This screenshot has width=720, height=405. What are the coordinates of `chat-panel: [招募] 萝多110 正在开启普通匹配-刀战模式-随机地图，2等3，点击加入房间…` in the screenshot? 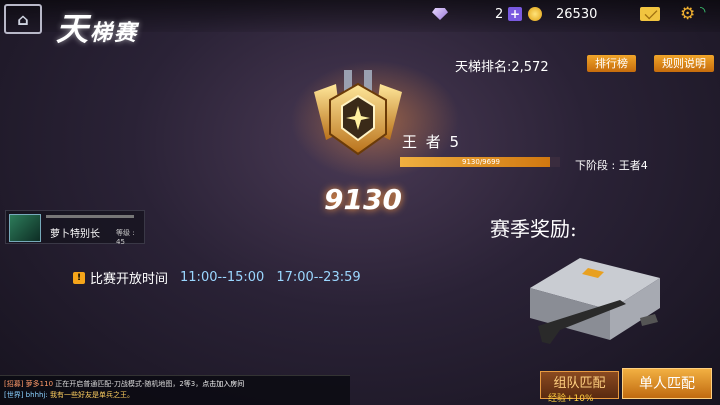 It's located at (175, 390).